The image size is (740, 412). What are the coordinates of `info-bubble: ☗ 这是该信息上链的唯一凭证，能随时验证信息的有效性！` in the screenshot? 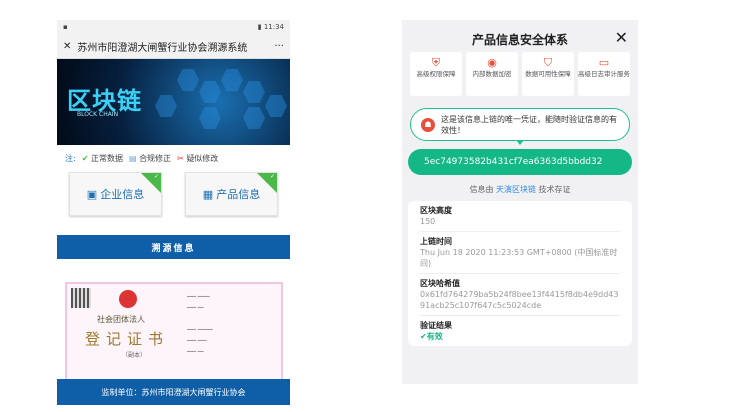 It's located at (520, 126).